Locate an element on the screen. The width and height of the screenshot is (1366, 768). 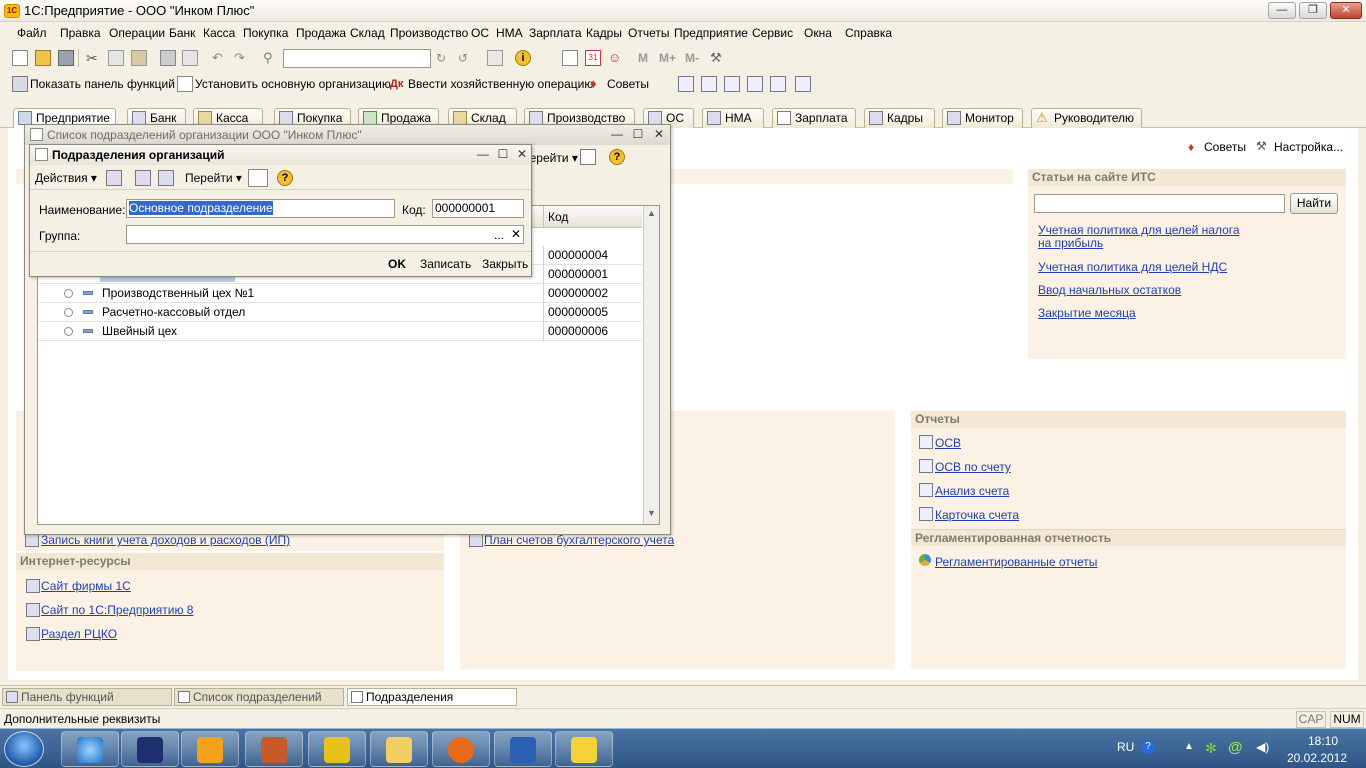
taskbar-mail is located at coordinates (461, 749).